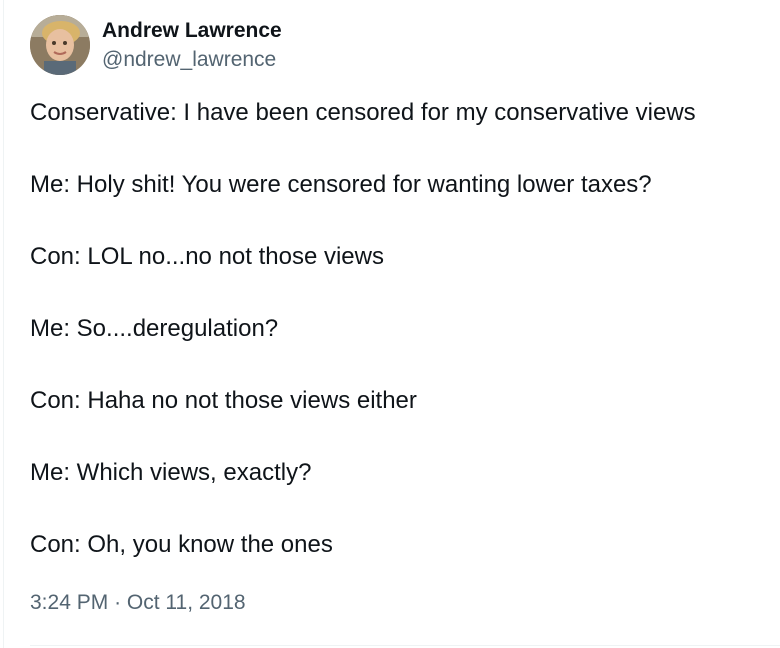 The width and height of the screenshot is (780, 648). I want to click on tweet-header: Andrew Lawrence @ndrew_lawrence, so click(156, 45).